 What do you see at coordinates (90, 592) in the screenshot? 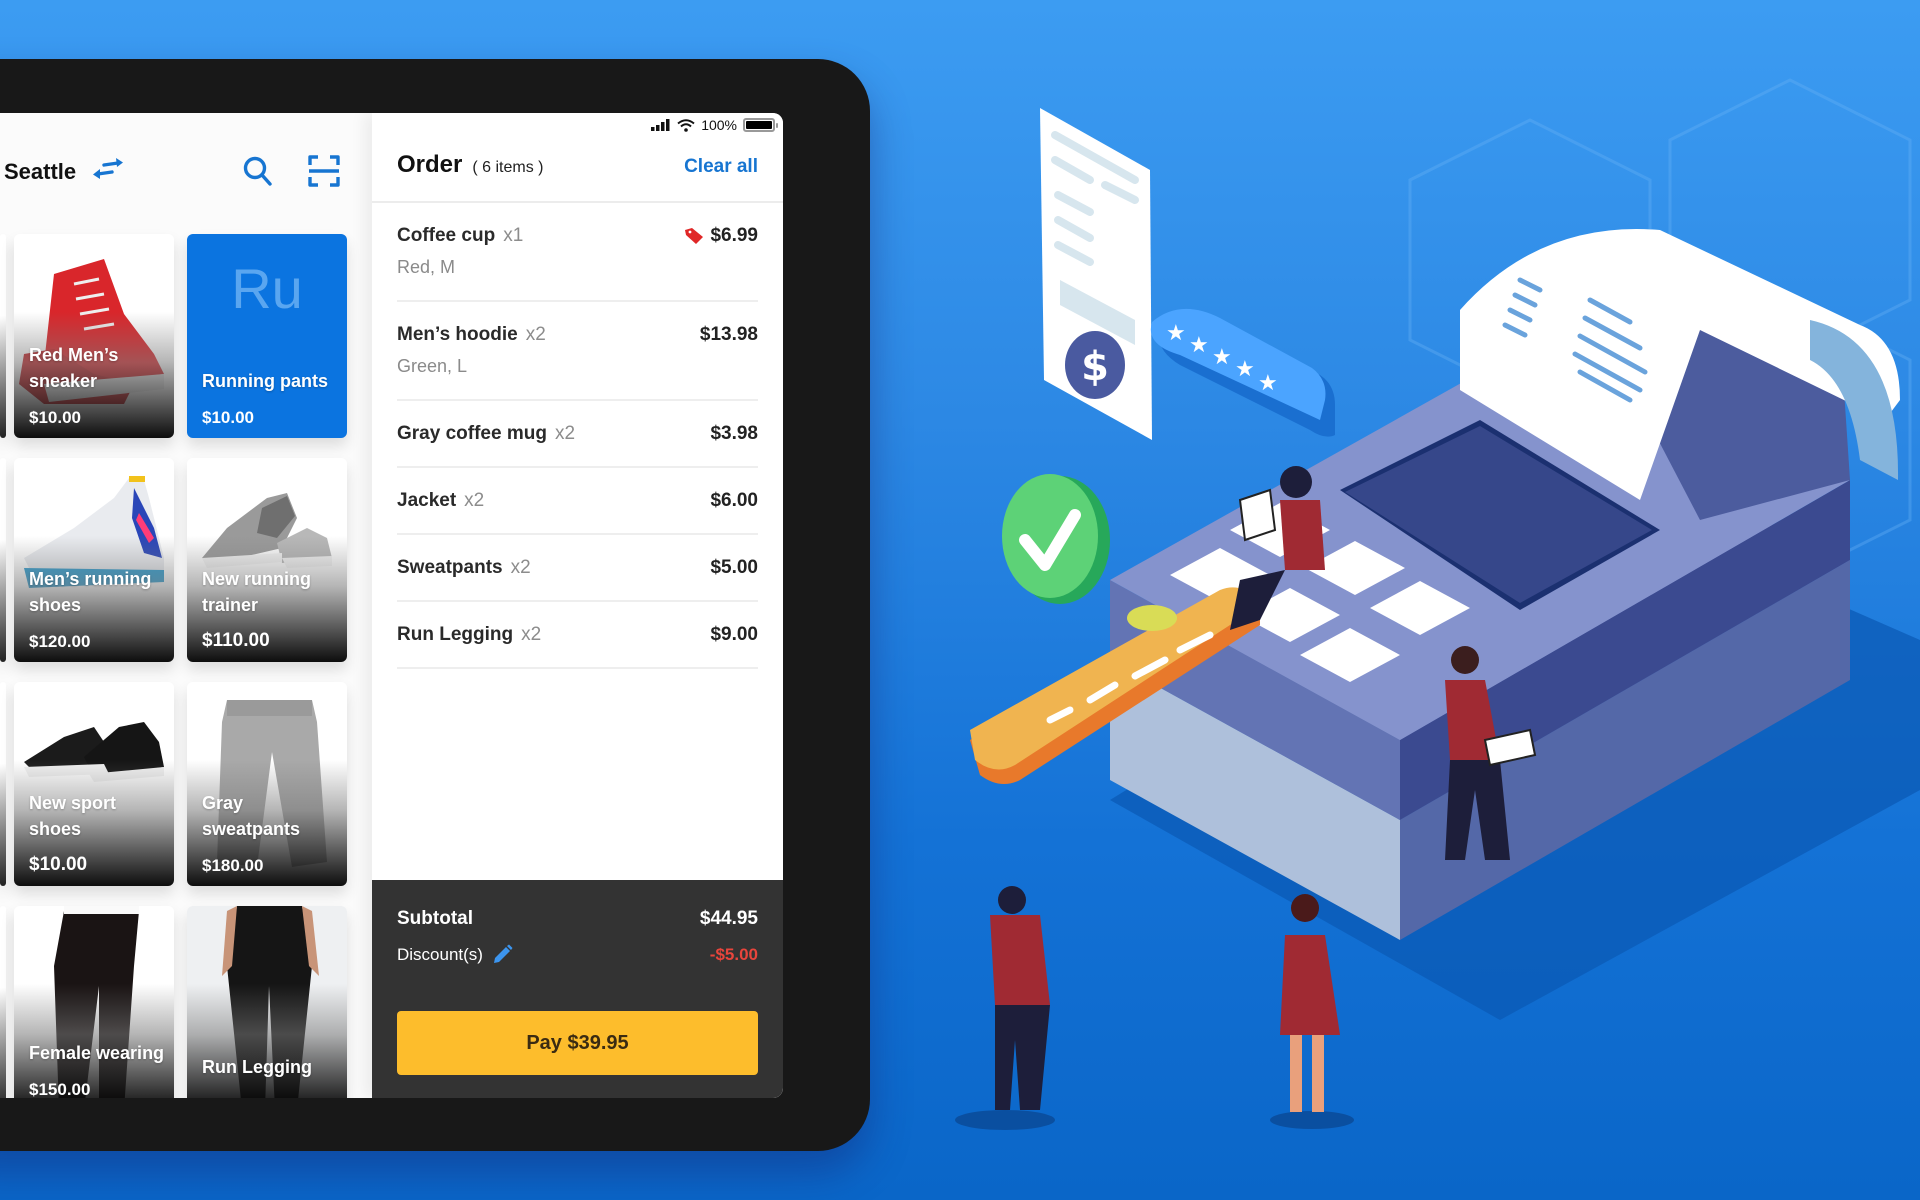
I see `product-name: Men’s running shoes` at bounding box center [90, 592].